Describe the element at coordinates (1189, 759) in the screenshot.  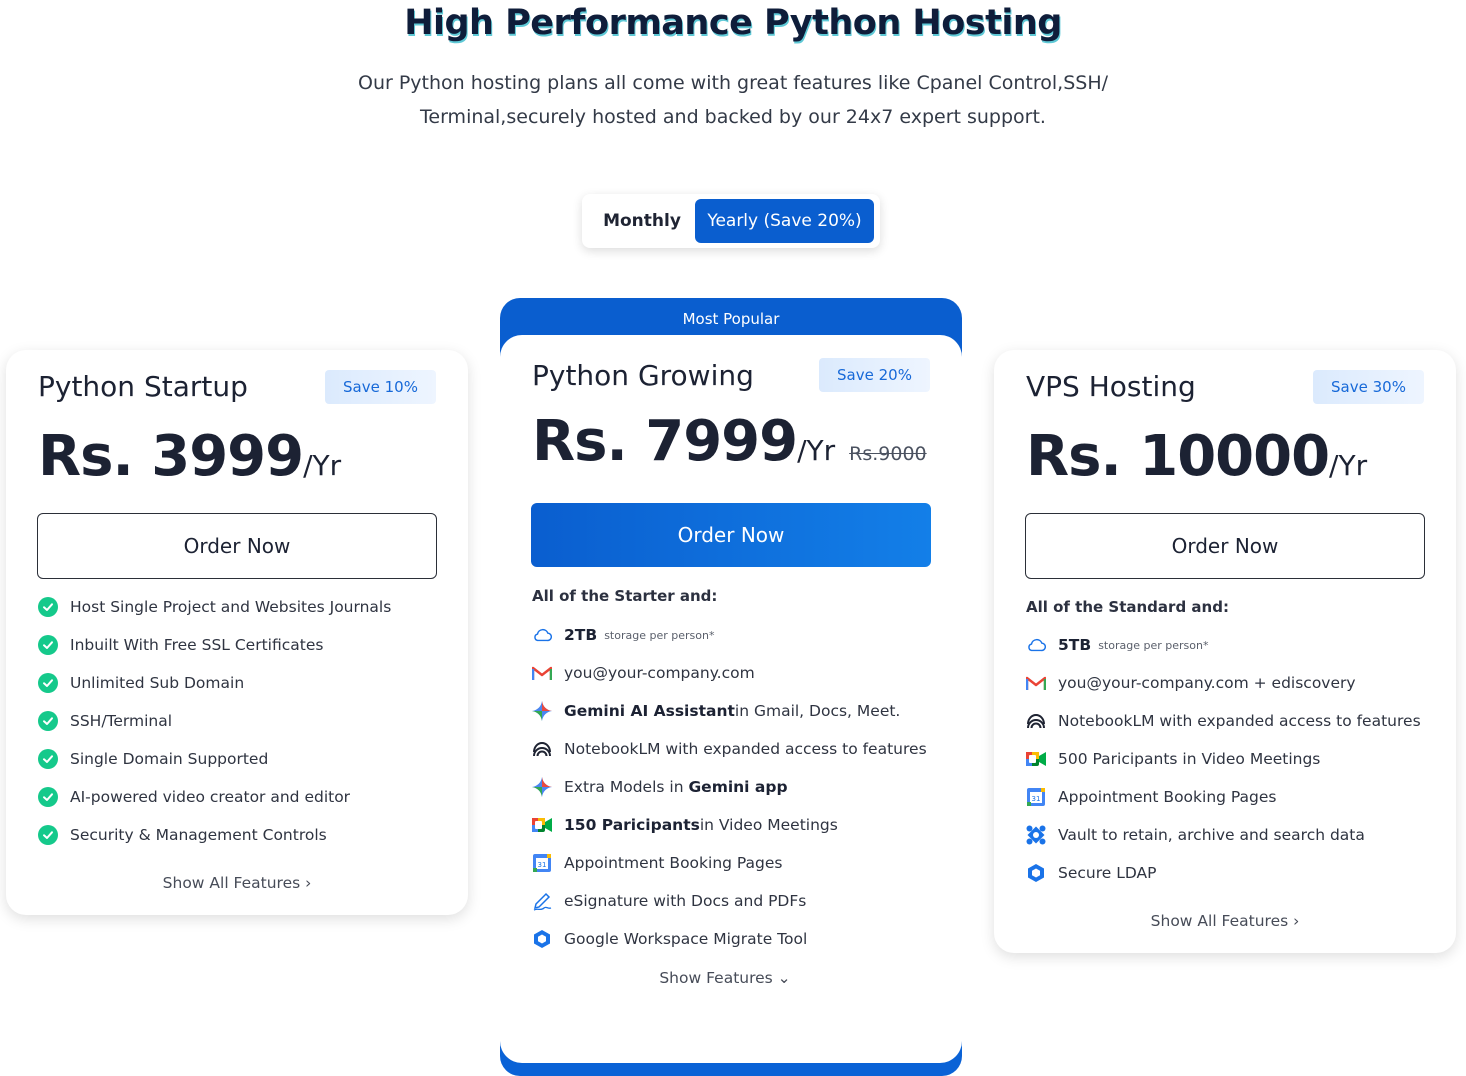
I see `feature-text: 500 Paricipants in Video Meetings` at that location.